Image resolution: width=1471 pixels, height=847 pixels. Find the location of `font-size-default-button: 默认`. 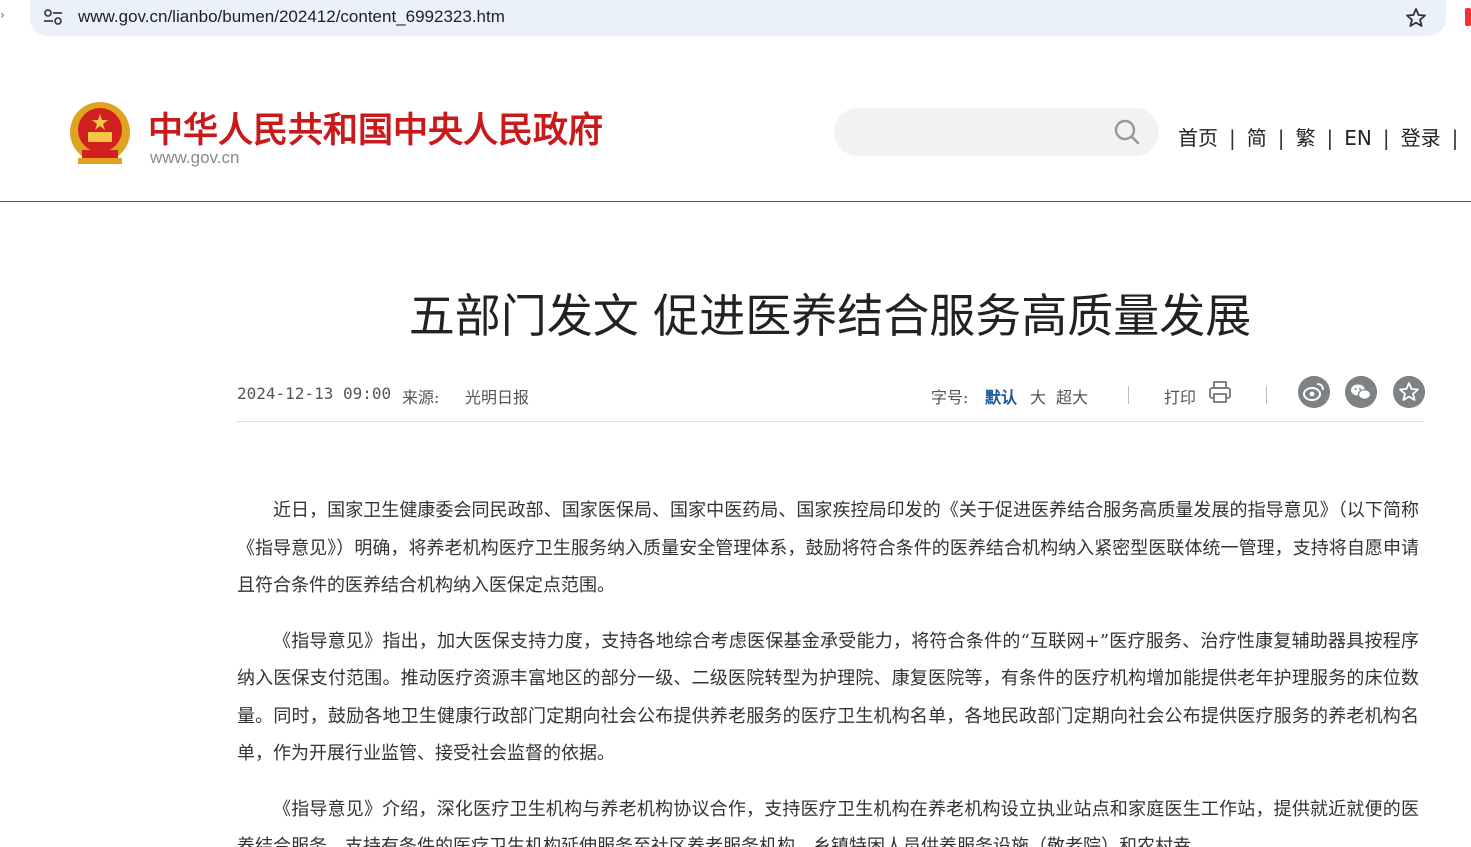

font-size-default-button: 默认 is located at coordinates (1001, 396).